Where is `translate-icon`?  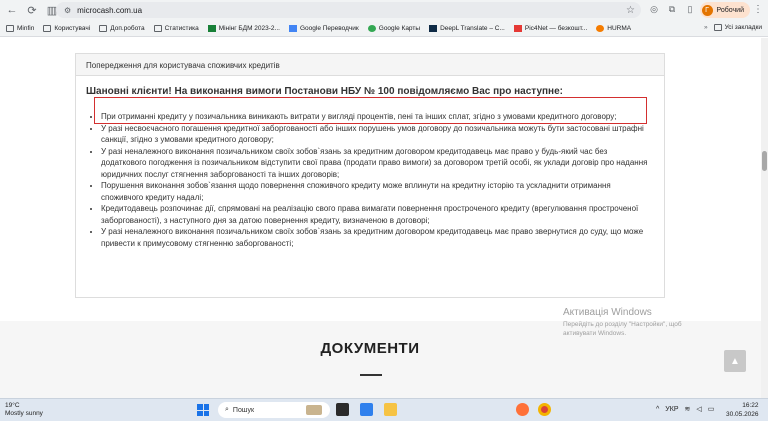 translate-icon is located at coordinates (292, 28).